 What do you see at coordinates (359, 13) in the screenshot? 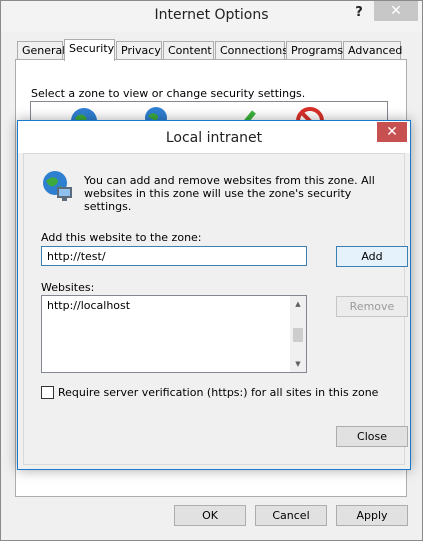
I see `help-button: ?` at bounding box center [359, 13].